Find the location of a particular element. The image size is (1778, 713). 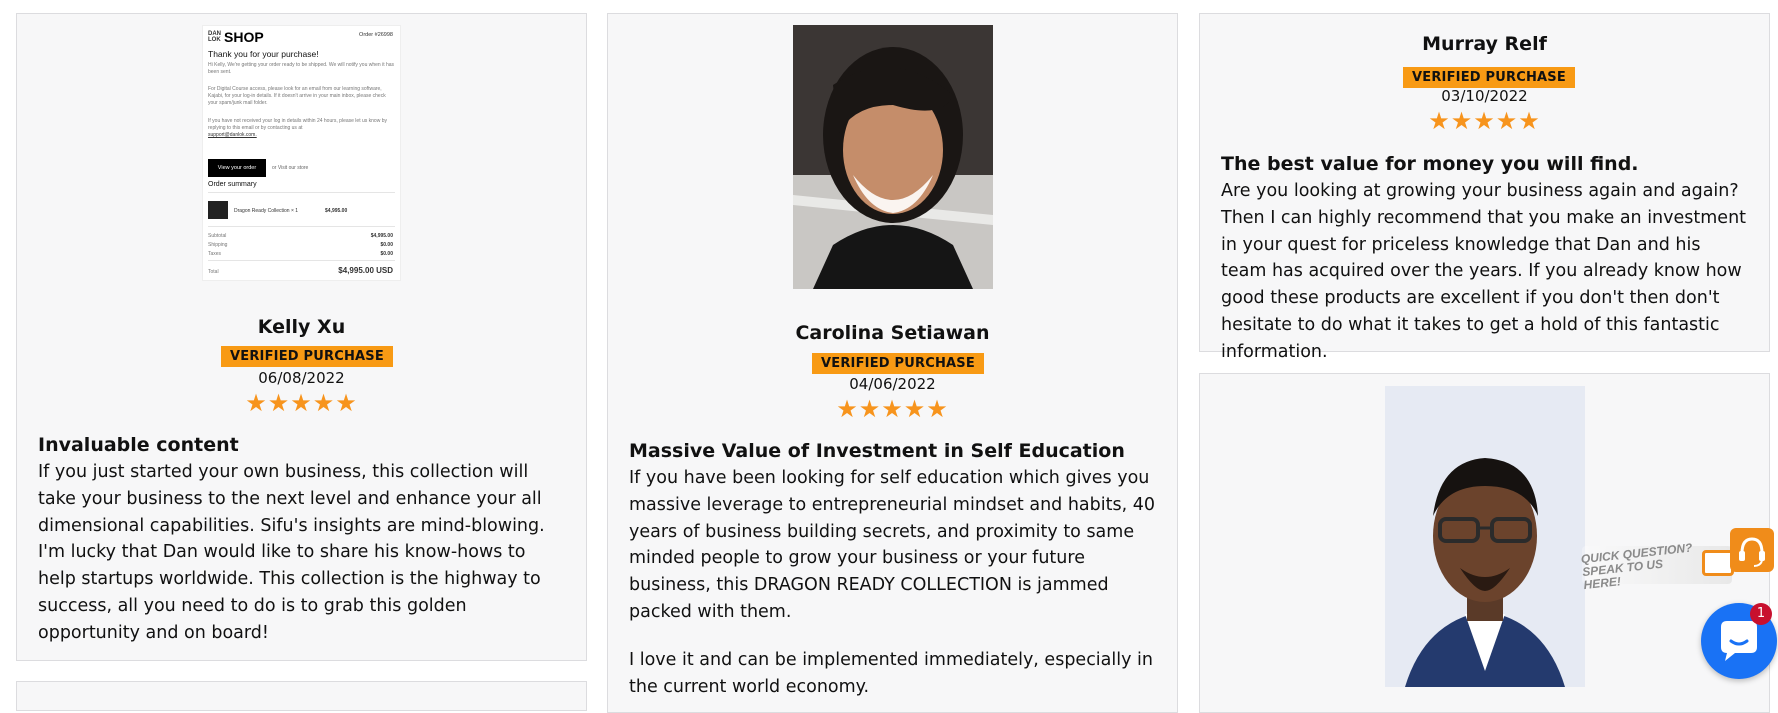

receipt-row-subtotal: Subtotal $4,995.00 is located at coordinates (300, 236).